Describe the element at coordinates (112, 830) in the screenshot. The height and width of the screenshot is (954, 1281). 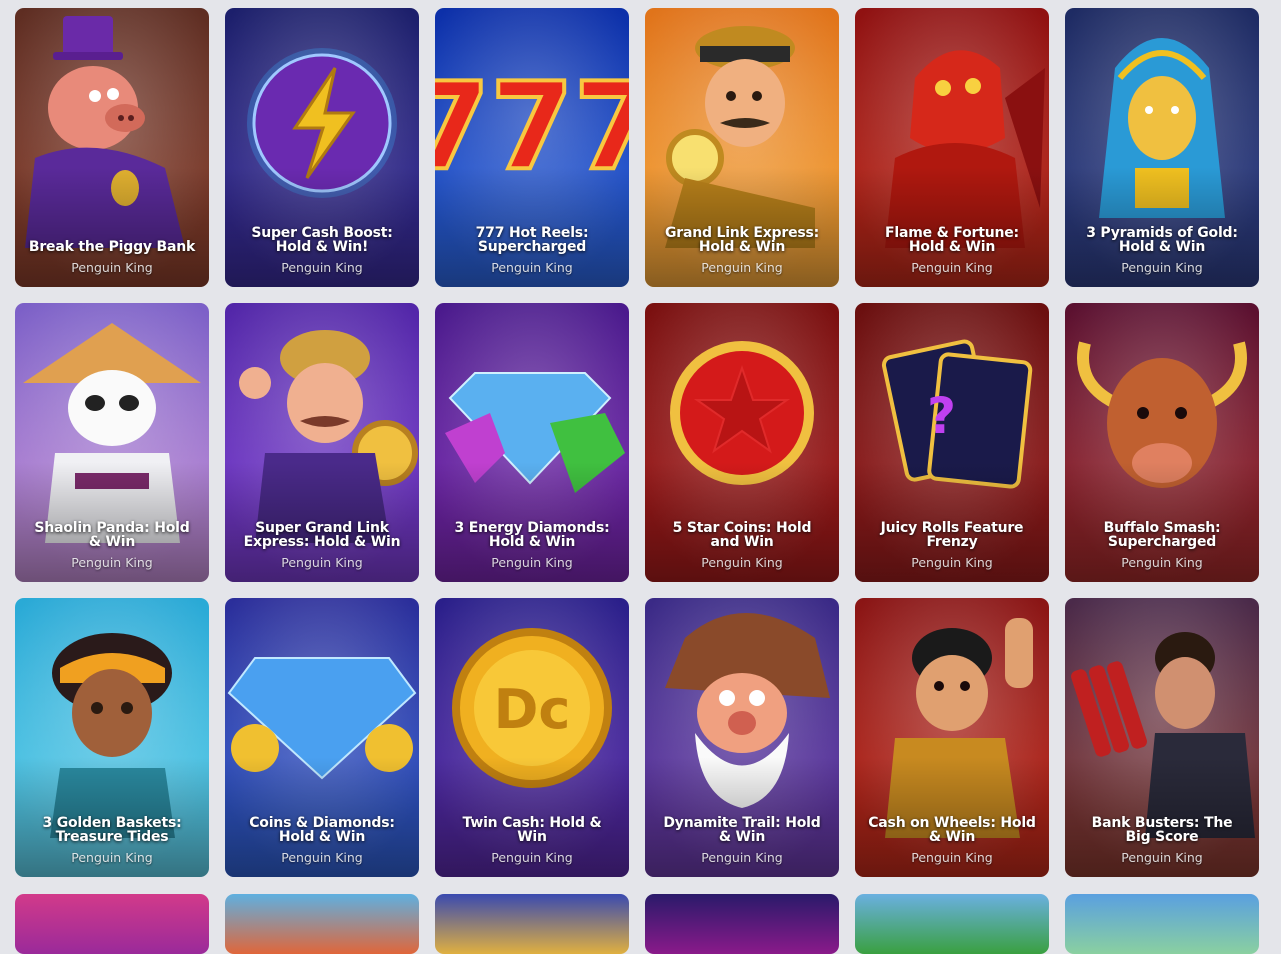
I see `game-title: 3 Golden Baskets: Treasure Tides` at that location.